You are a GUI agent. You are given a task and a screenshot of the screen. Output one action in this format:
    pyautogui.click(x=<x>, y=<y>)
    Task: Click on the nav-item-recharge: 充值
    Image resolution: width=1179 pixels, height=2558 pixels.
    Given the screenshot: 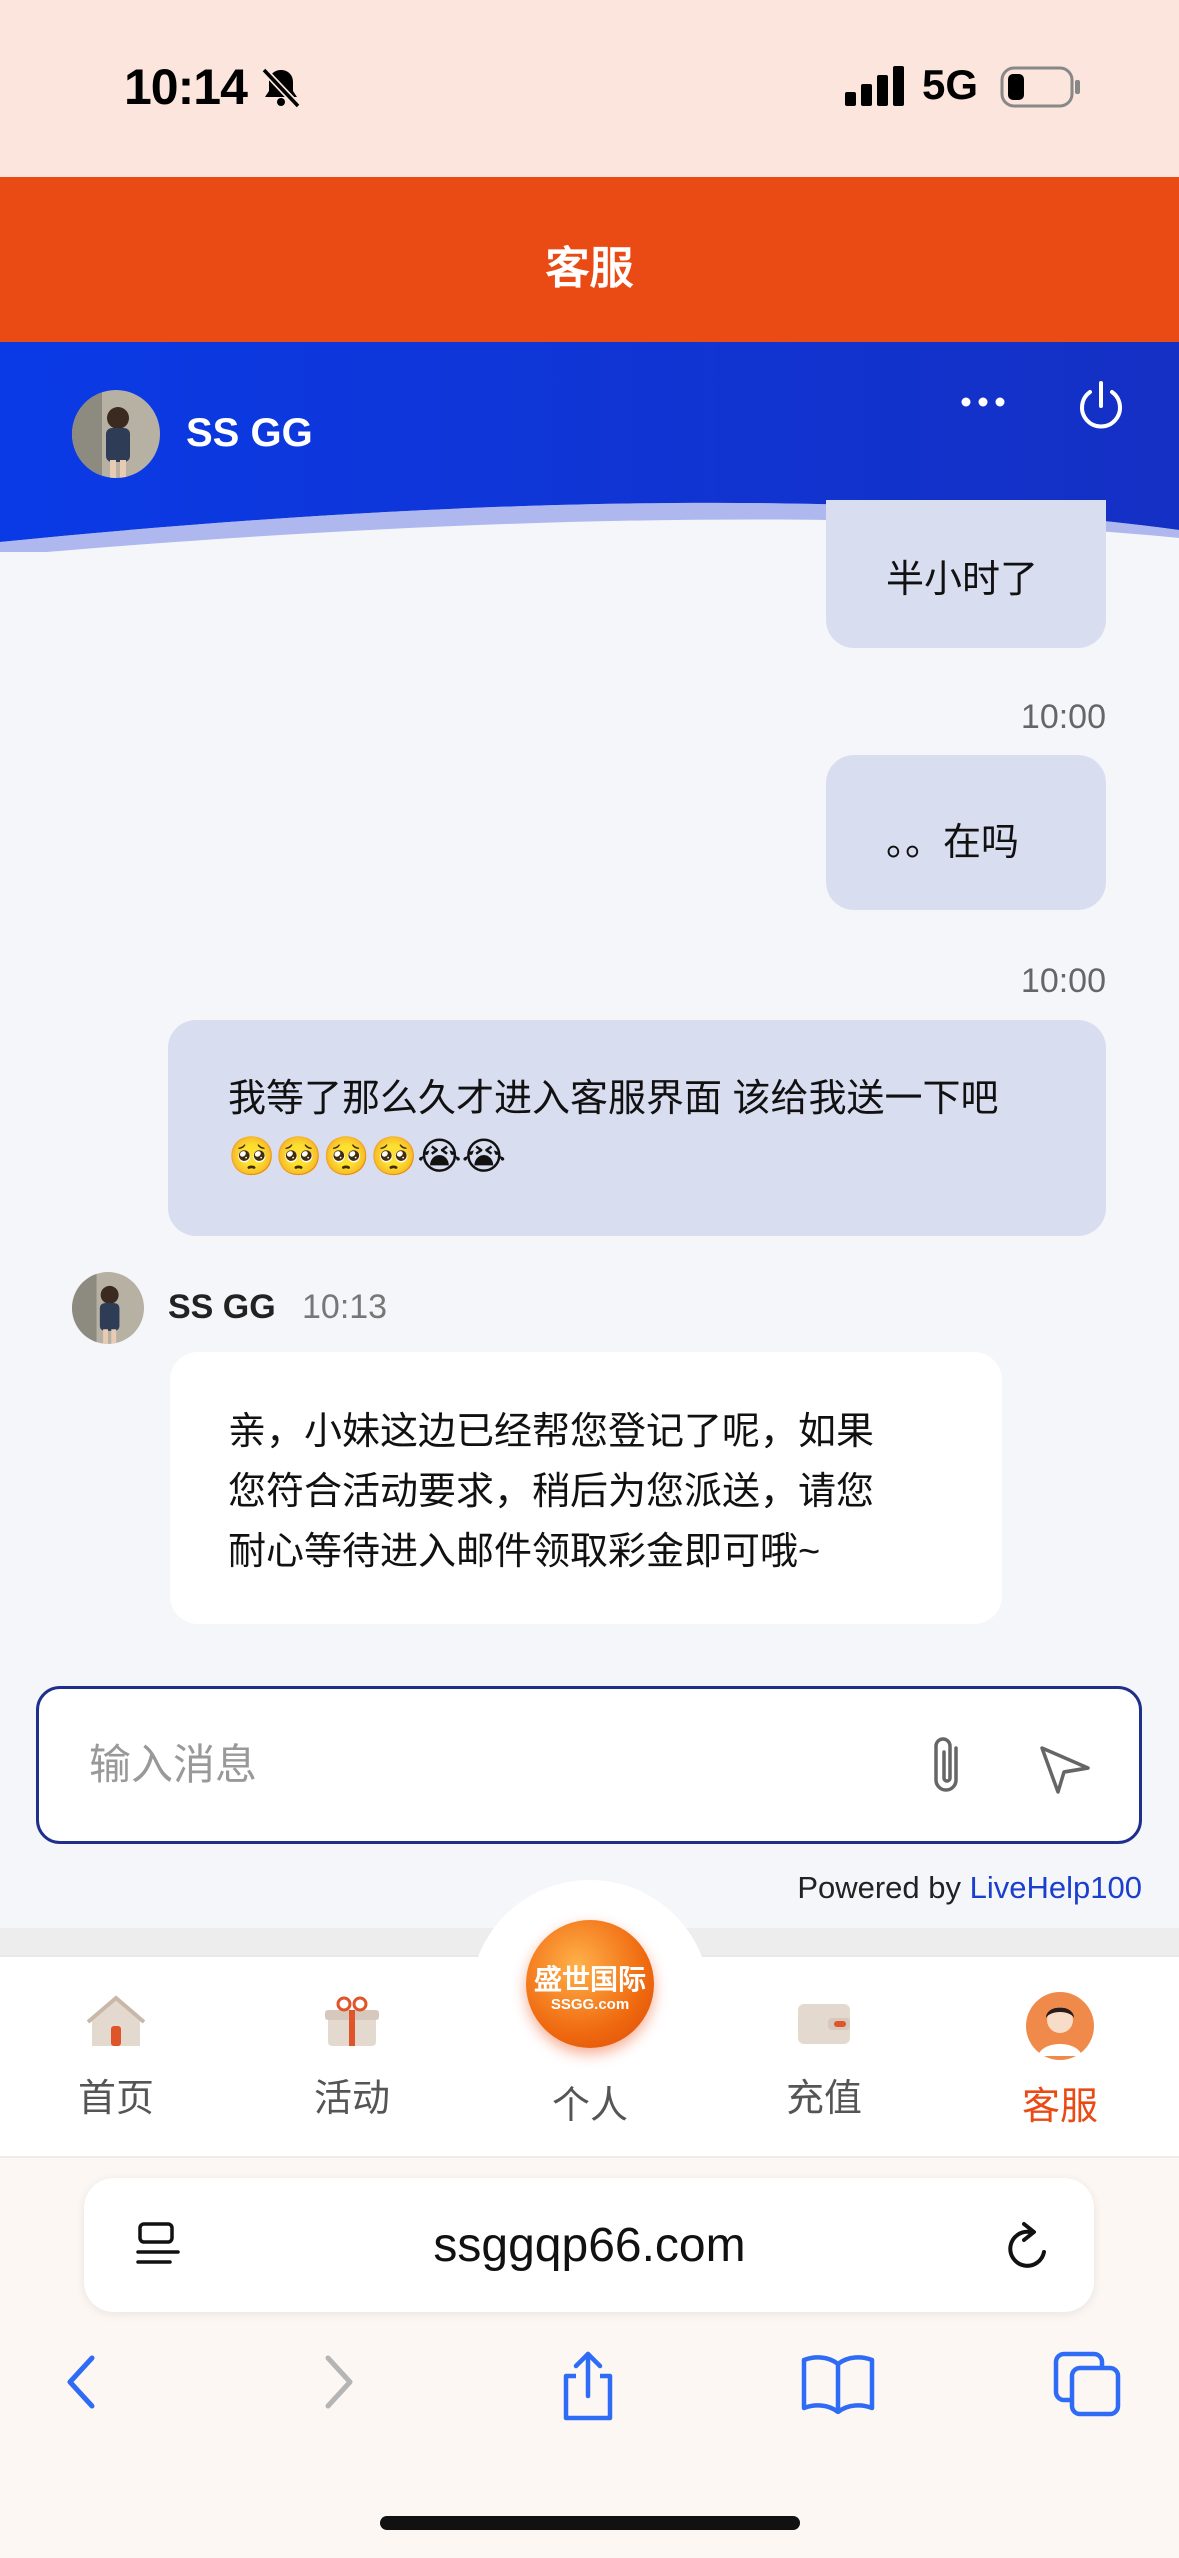 What is the action you would take?
    pyautogui.click(x=824, y=2056)
    